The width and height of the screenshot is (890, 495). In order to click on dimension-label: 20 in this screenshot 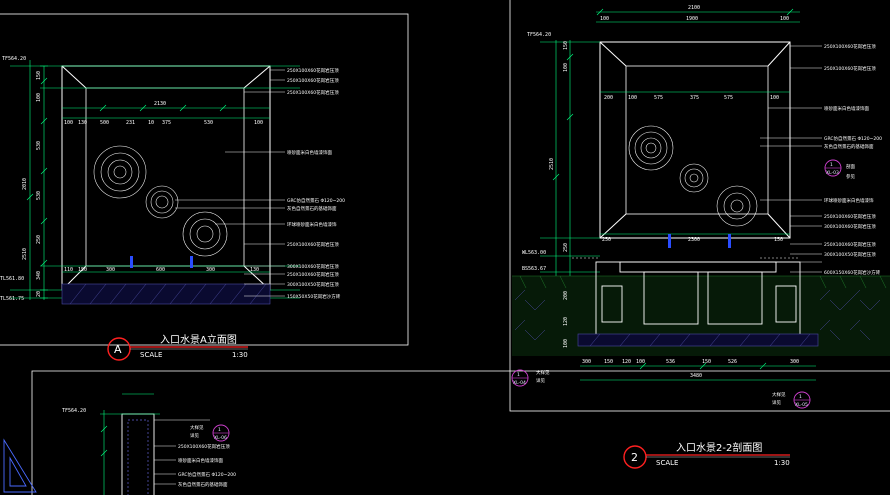, I will do `click(39, 294)`.